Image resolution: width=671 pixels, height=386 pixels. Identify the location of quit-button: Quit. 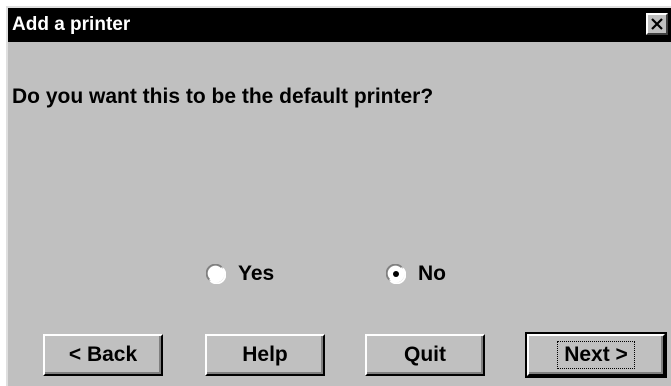
(425, 355).